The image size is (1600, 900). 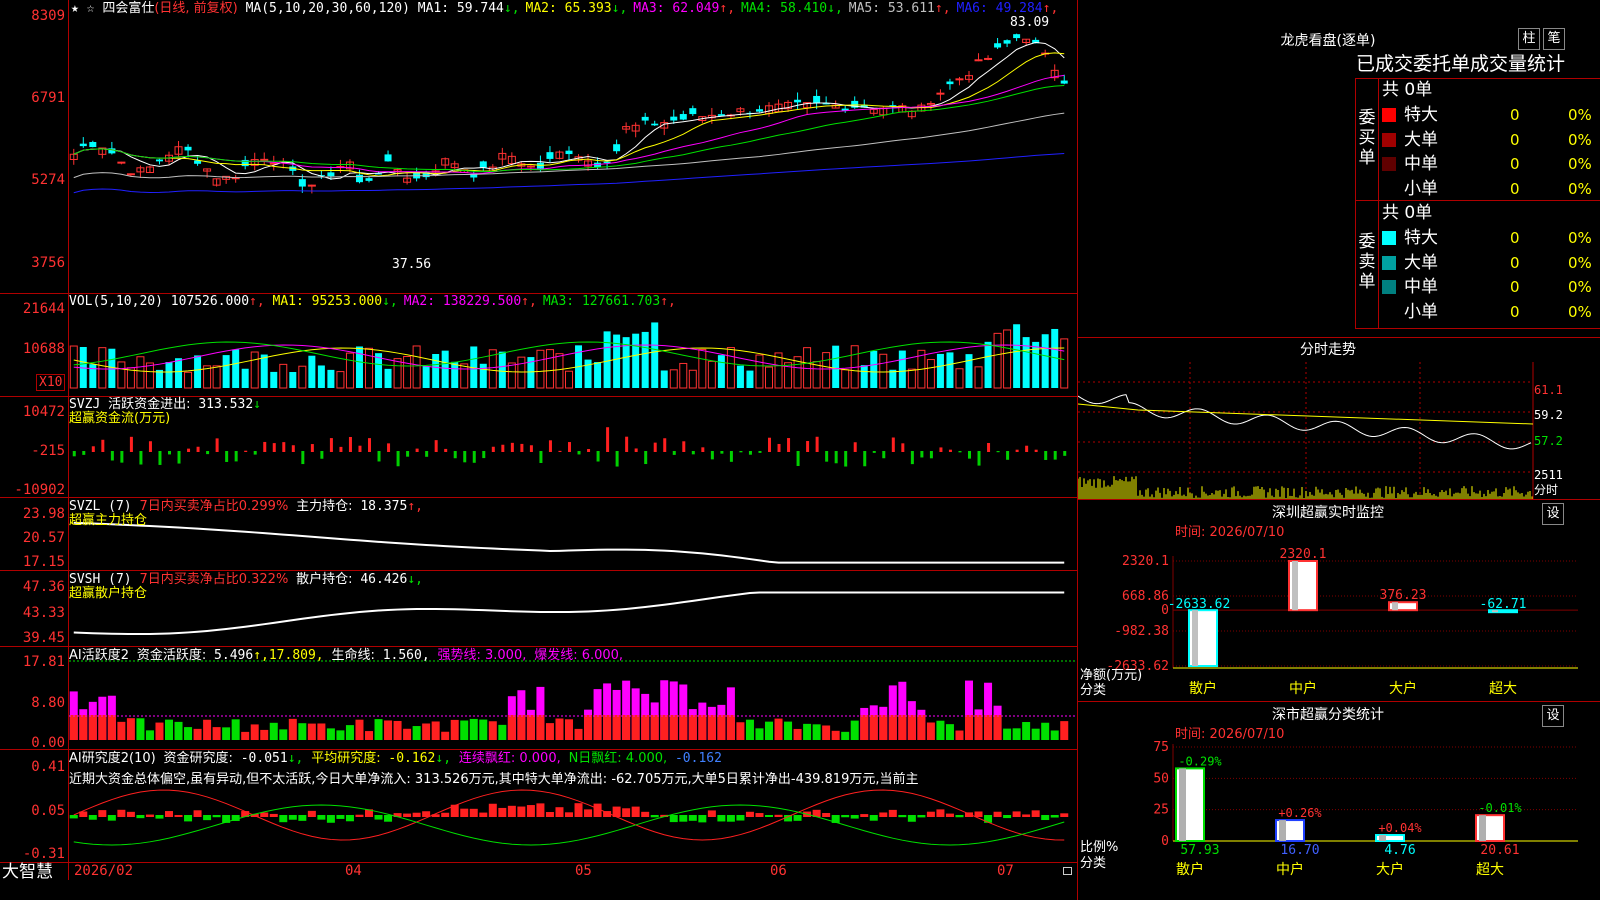 What do you see at coordinates (1161, 810) in the screenshot?
I see `classify-axis-tick: 25` at bounding box center [1161, 810].